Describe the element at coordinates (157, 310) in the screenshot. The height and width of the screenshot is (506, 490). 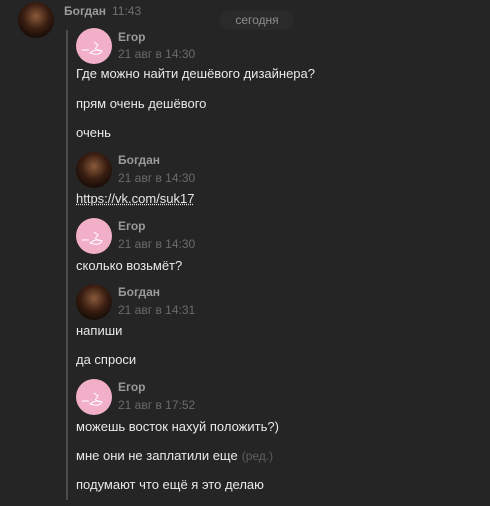
I see `quoted-time: 21 авг в 14:31` at that location.